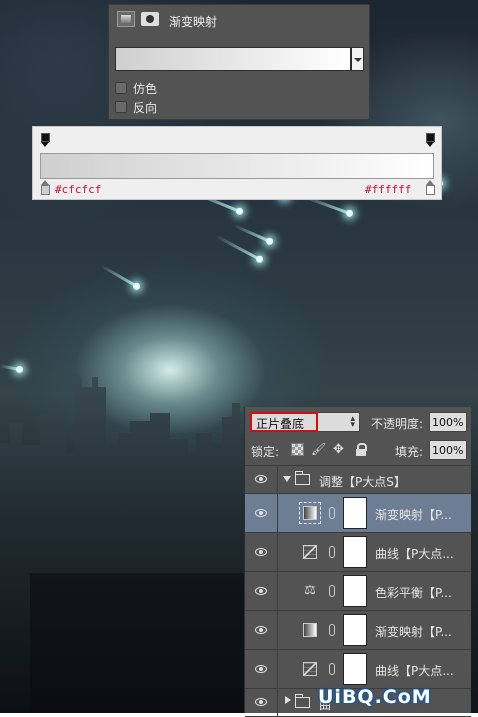 Image resolution: width=478 pixels, height=717 pixels. What do you see at coordinates (265, 452) in the screenshot?
I see `lock-label: 锁定:` at bounding box center [265, 452].